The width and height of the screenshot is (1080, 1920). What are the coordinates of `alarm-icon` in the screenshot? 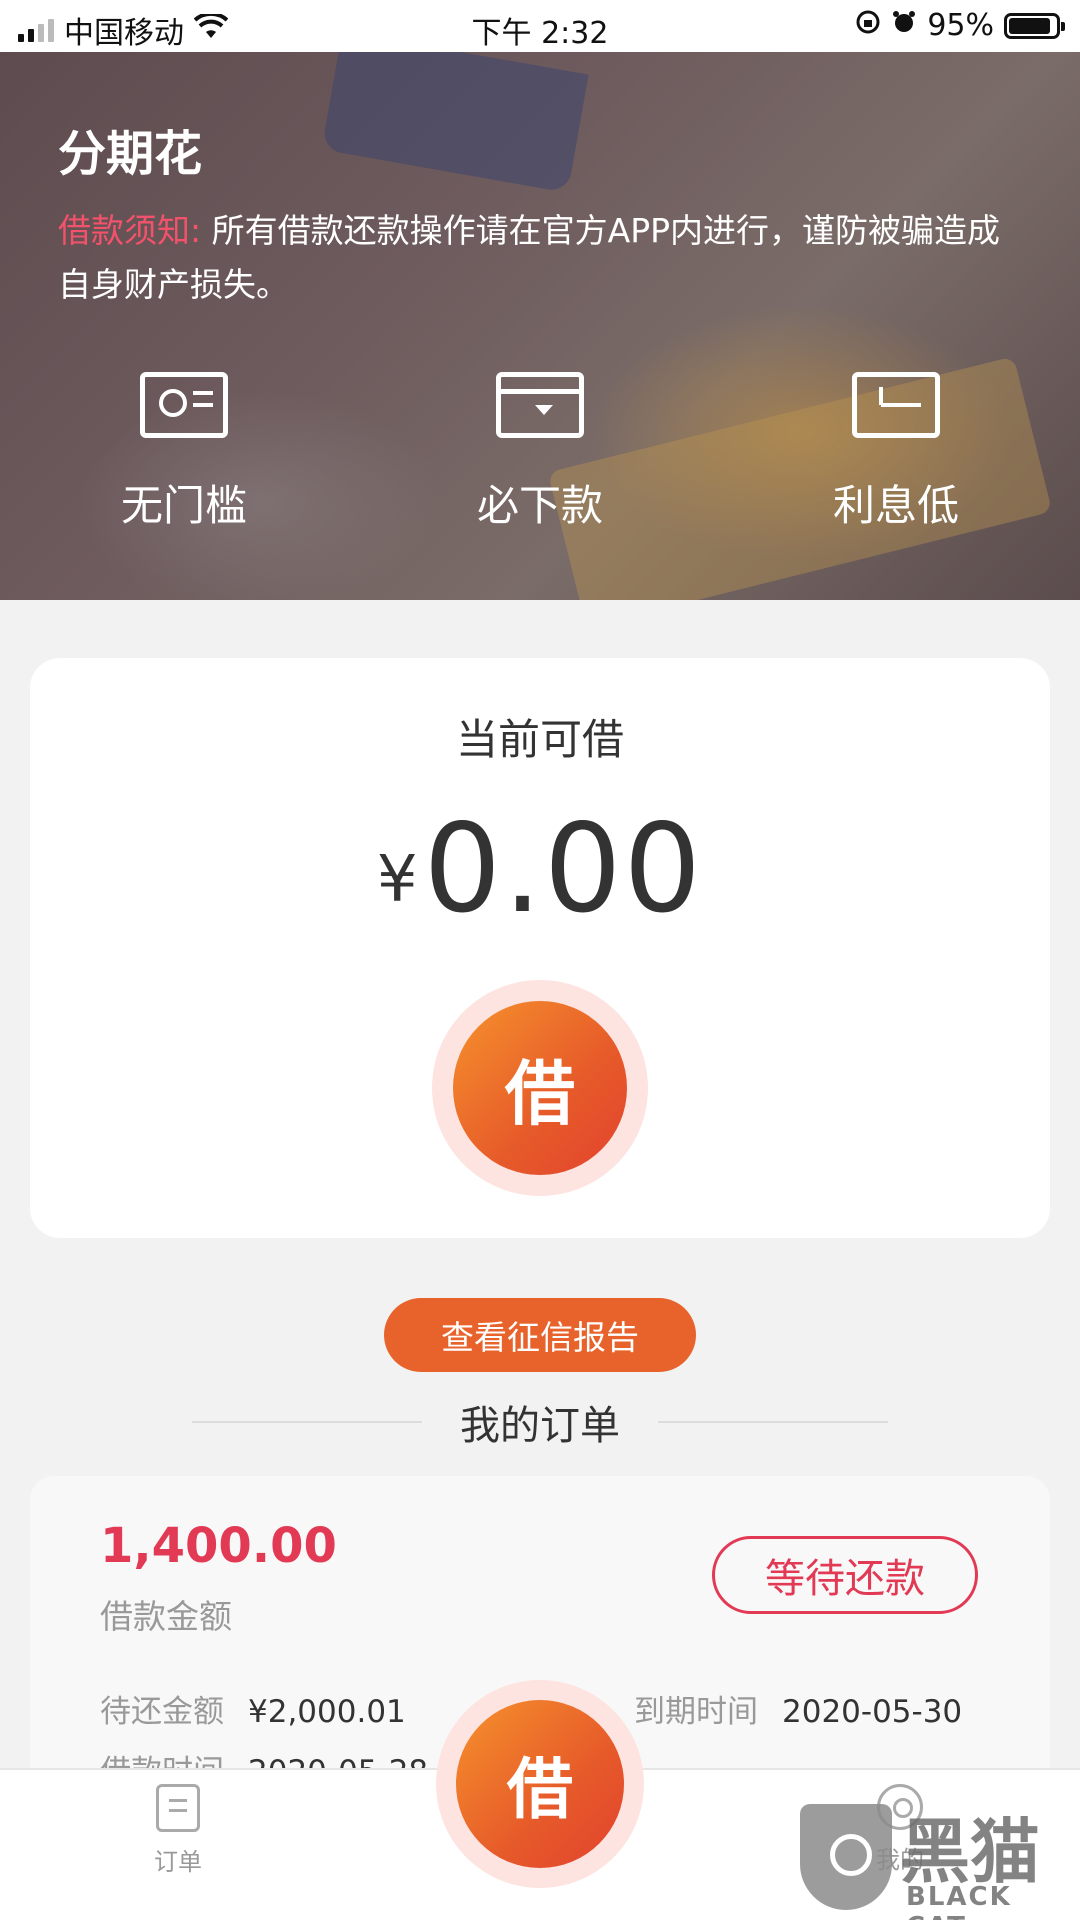 It's located at (904, 25).